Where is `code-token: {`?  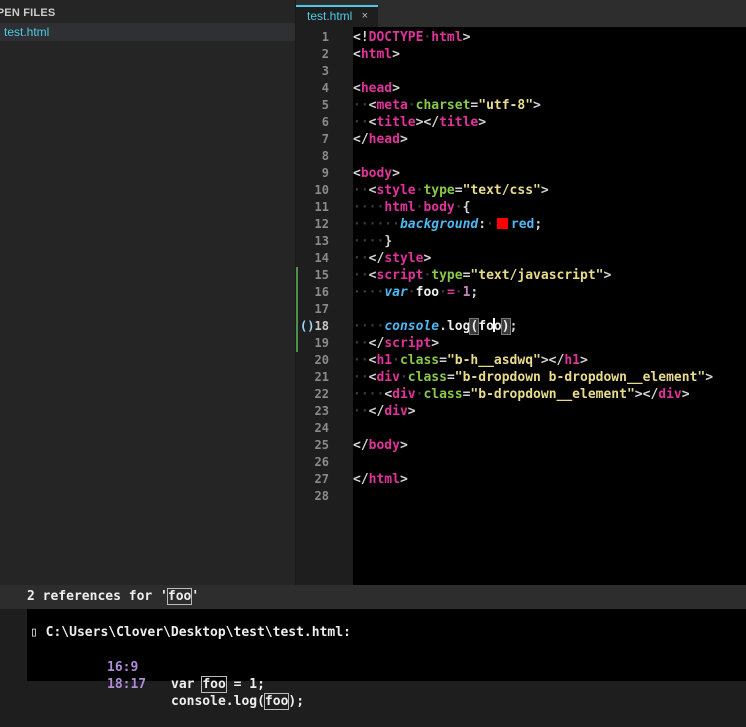 code-token: { is located at coordinates (466, 207).